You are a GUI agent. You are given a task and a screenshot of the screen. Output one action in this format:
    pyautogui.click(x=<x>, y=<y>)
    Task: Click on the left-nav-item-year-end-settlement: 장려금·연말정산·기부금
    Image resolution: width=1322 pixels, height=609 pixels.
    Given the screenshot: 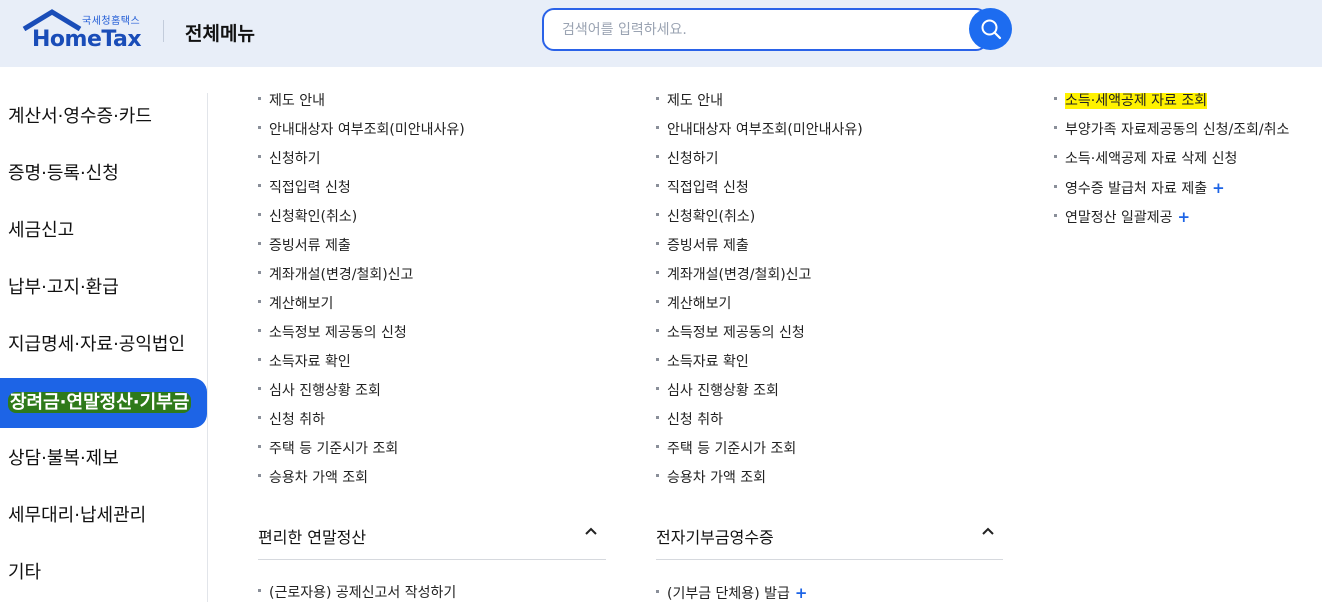 What is the action you would take?
    pyautogui.click(x=103, y=403)
    